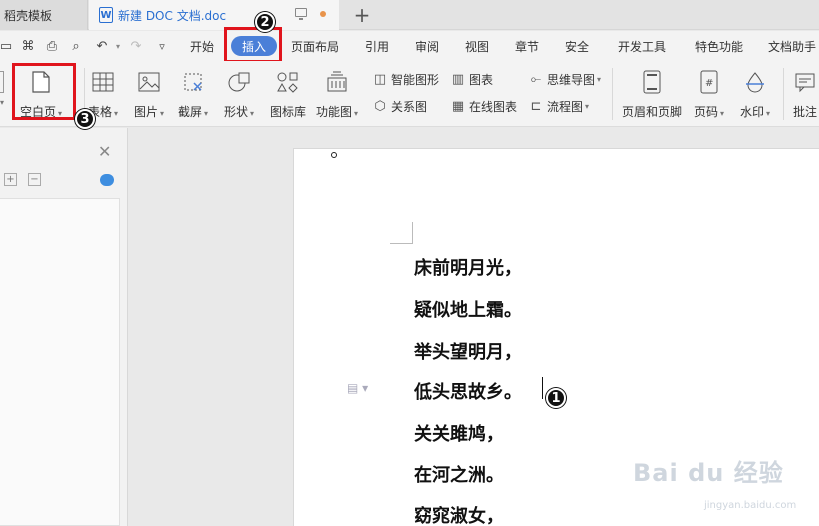 The width and height of the screenshot is (819, 526). I want to click on menu-view: 视图, so click(477, 46).